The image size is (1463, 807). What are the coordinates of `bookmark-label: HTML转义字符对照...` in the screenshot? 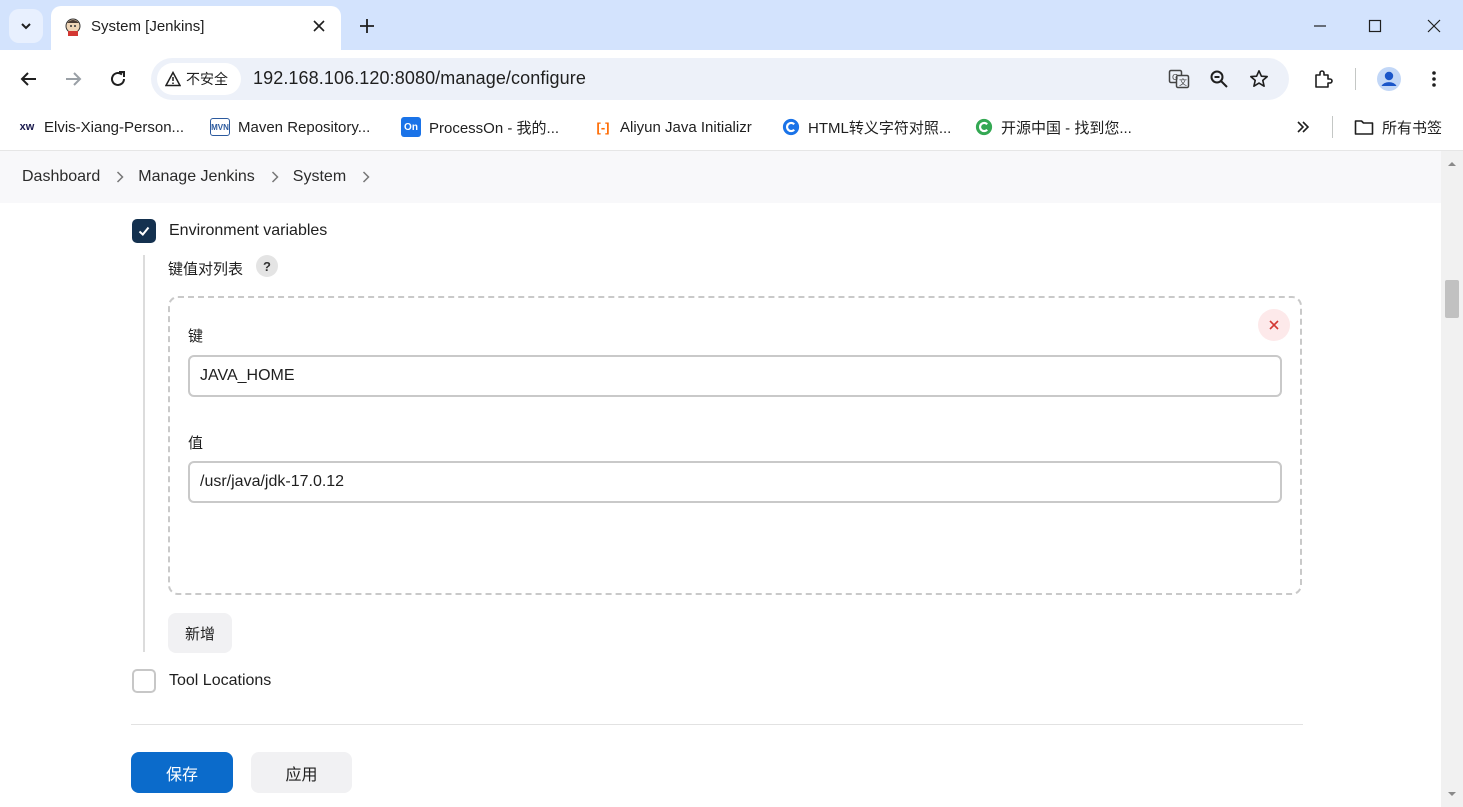 It's located at (880, 128).